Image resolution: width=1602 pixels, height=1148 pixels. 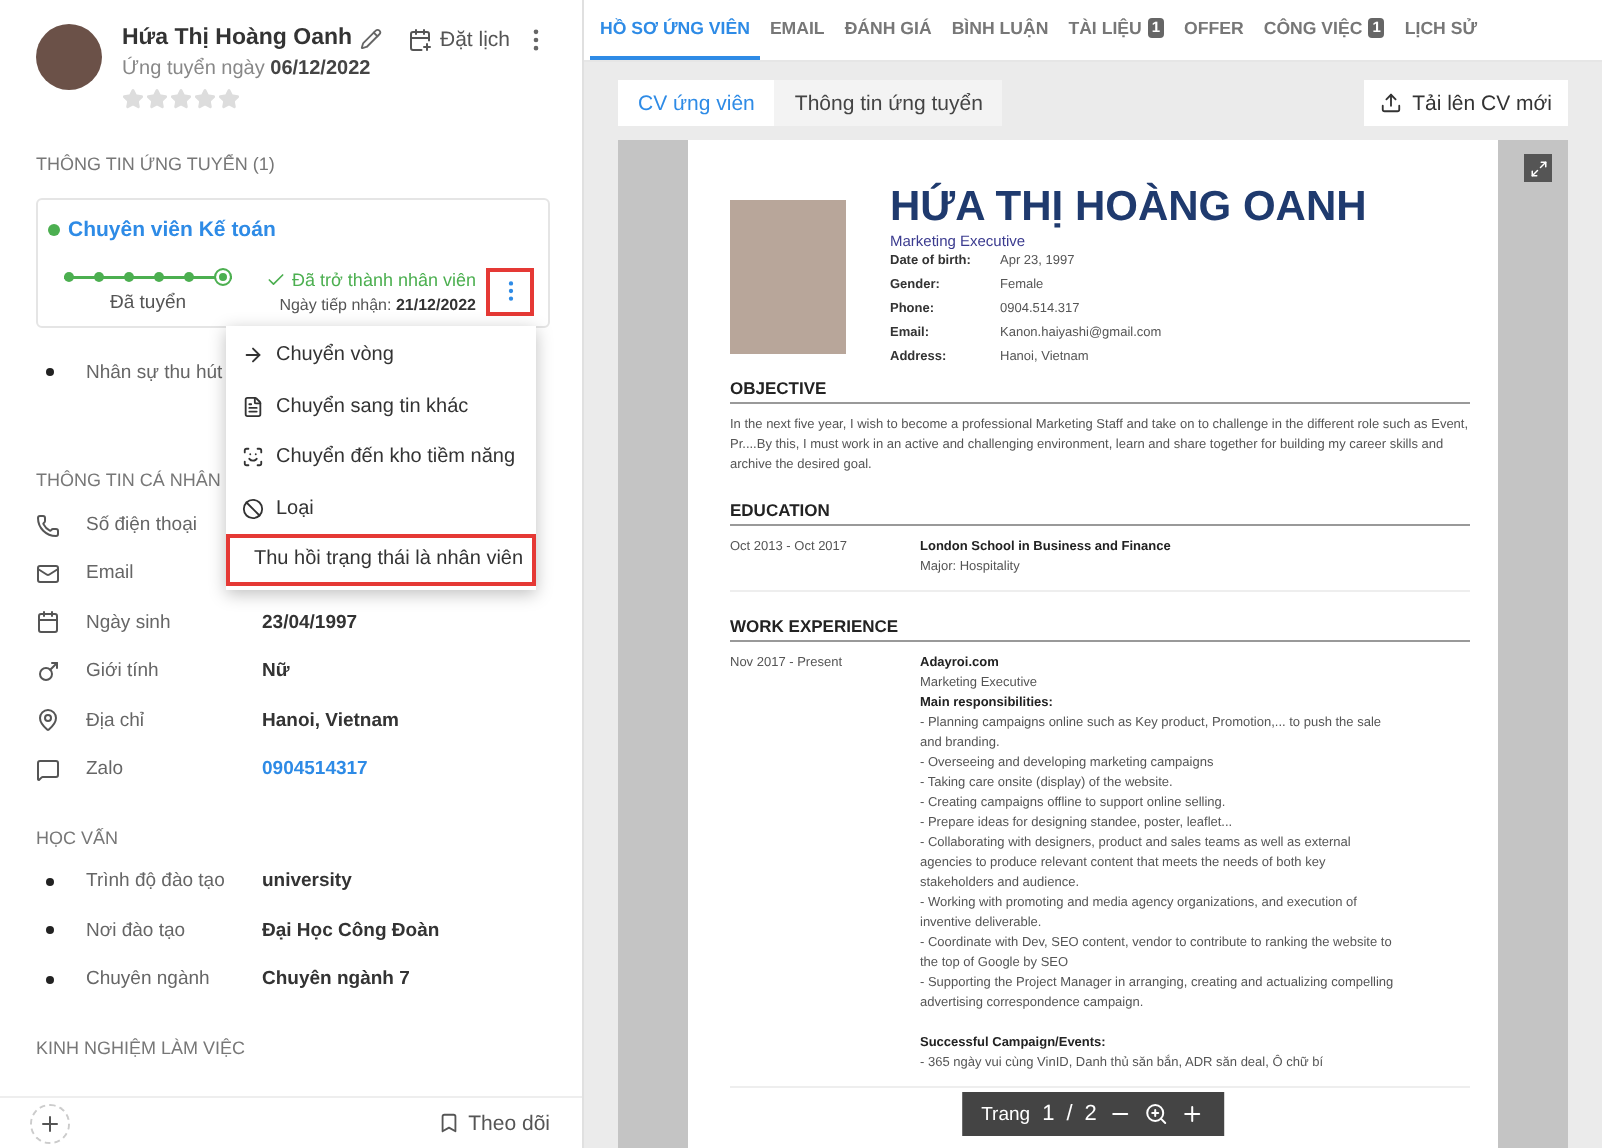 What do you see at coordinates (1000, 30) in the screenshot?
I see `tab: BÌNH LUẬN` at bounding box center [1000, 30].